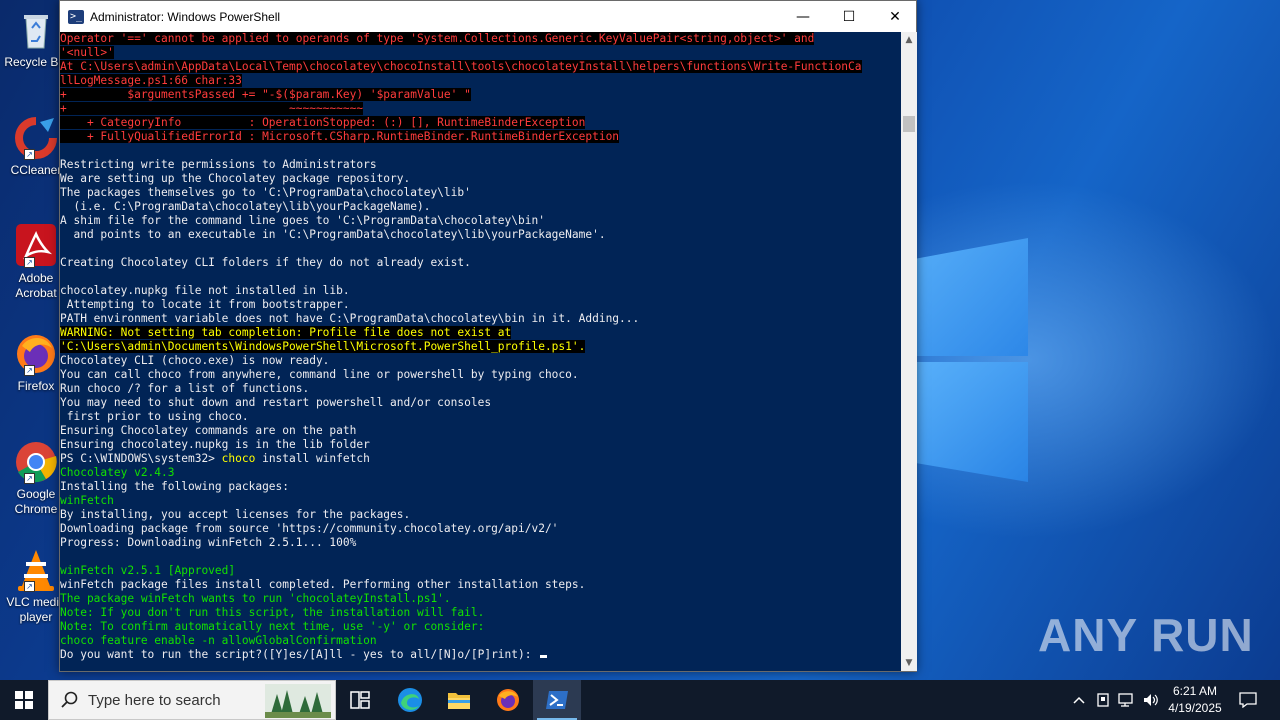 Image resolution: width=1280 pixels, height=720 pixels. What do you see at coordinates (185, 16) in the screenshot?
I see `window-title: Administrator: Windows PowerShell` at bounding box center [185, 16].